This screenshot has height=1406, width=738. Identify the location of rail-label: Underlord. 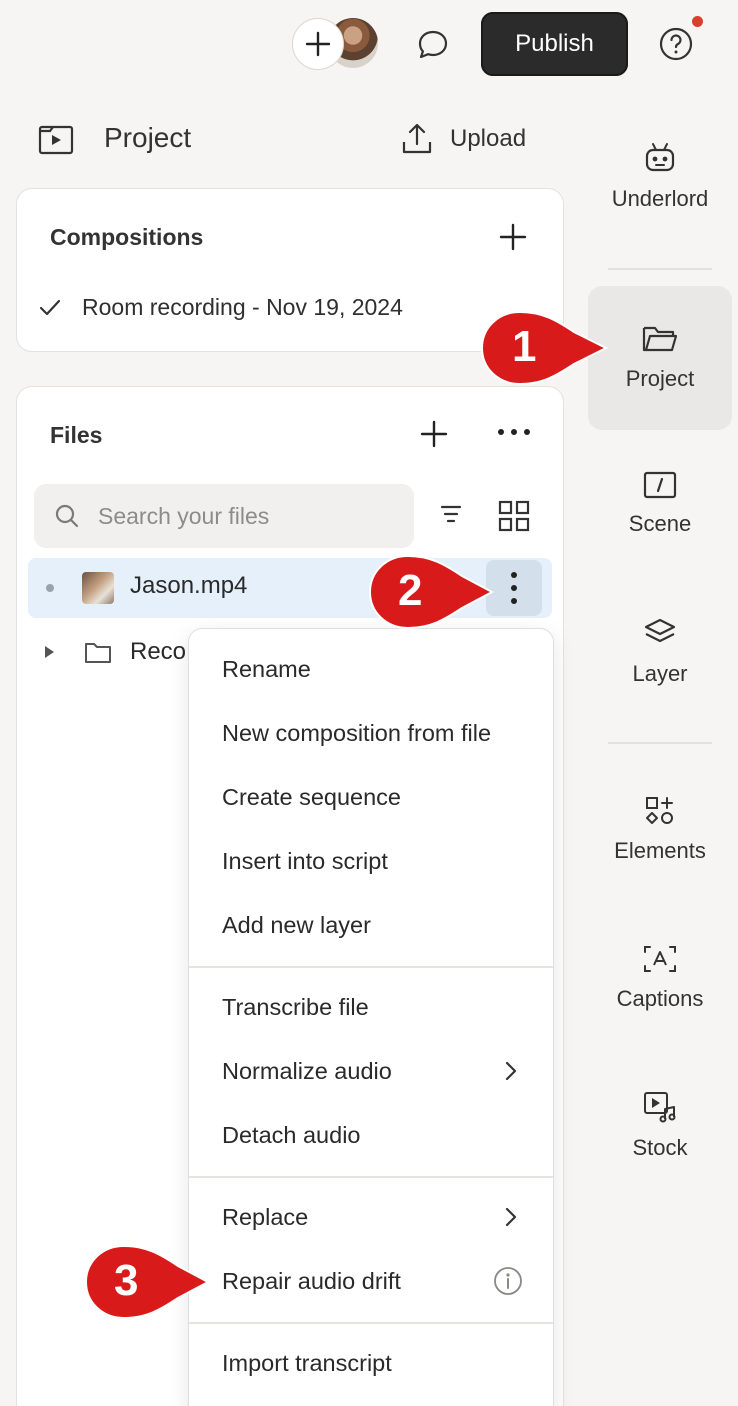
(660, 198).